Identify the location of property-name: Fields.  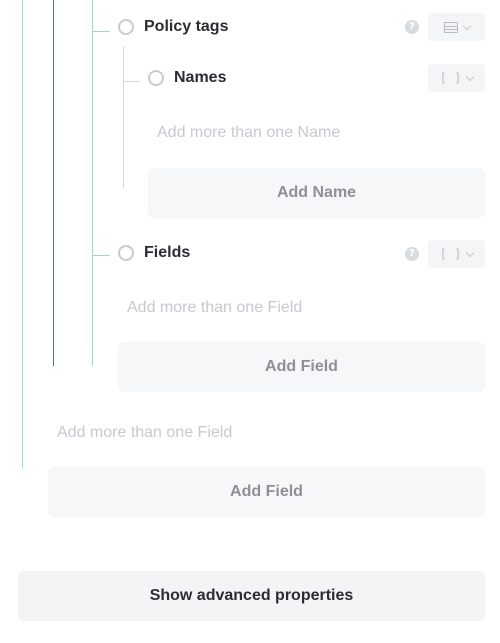
(167, 252).